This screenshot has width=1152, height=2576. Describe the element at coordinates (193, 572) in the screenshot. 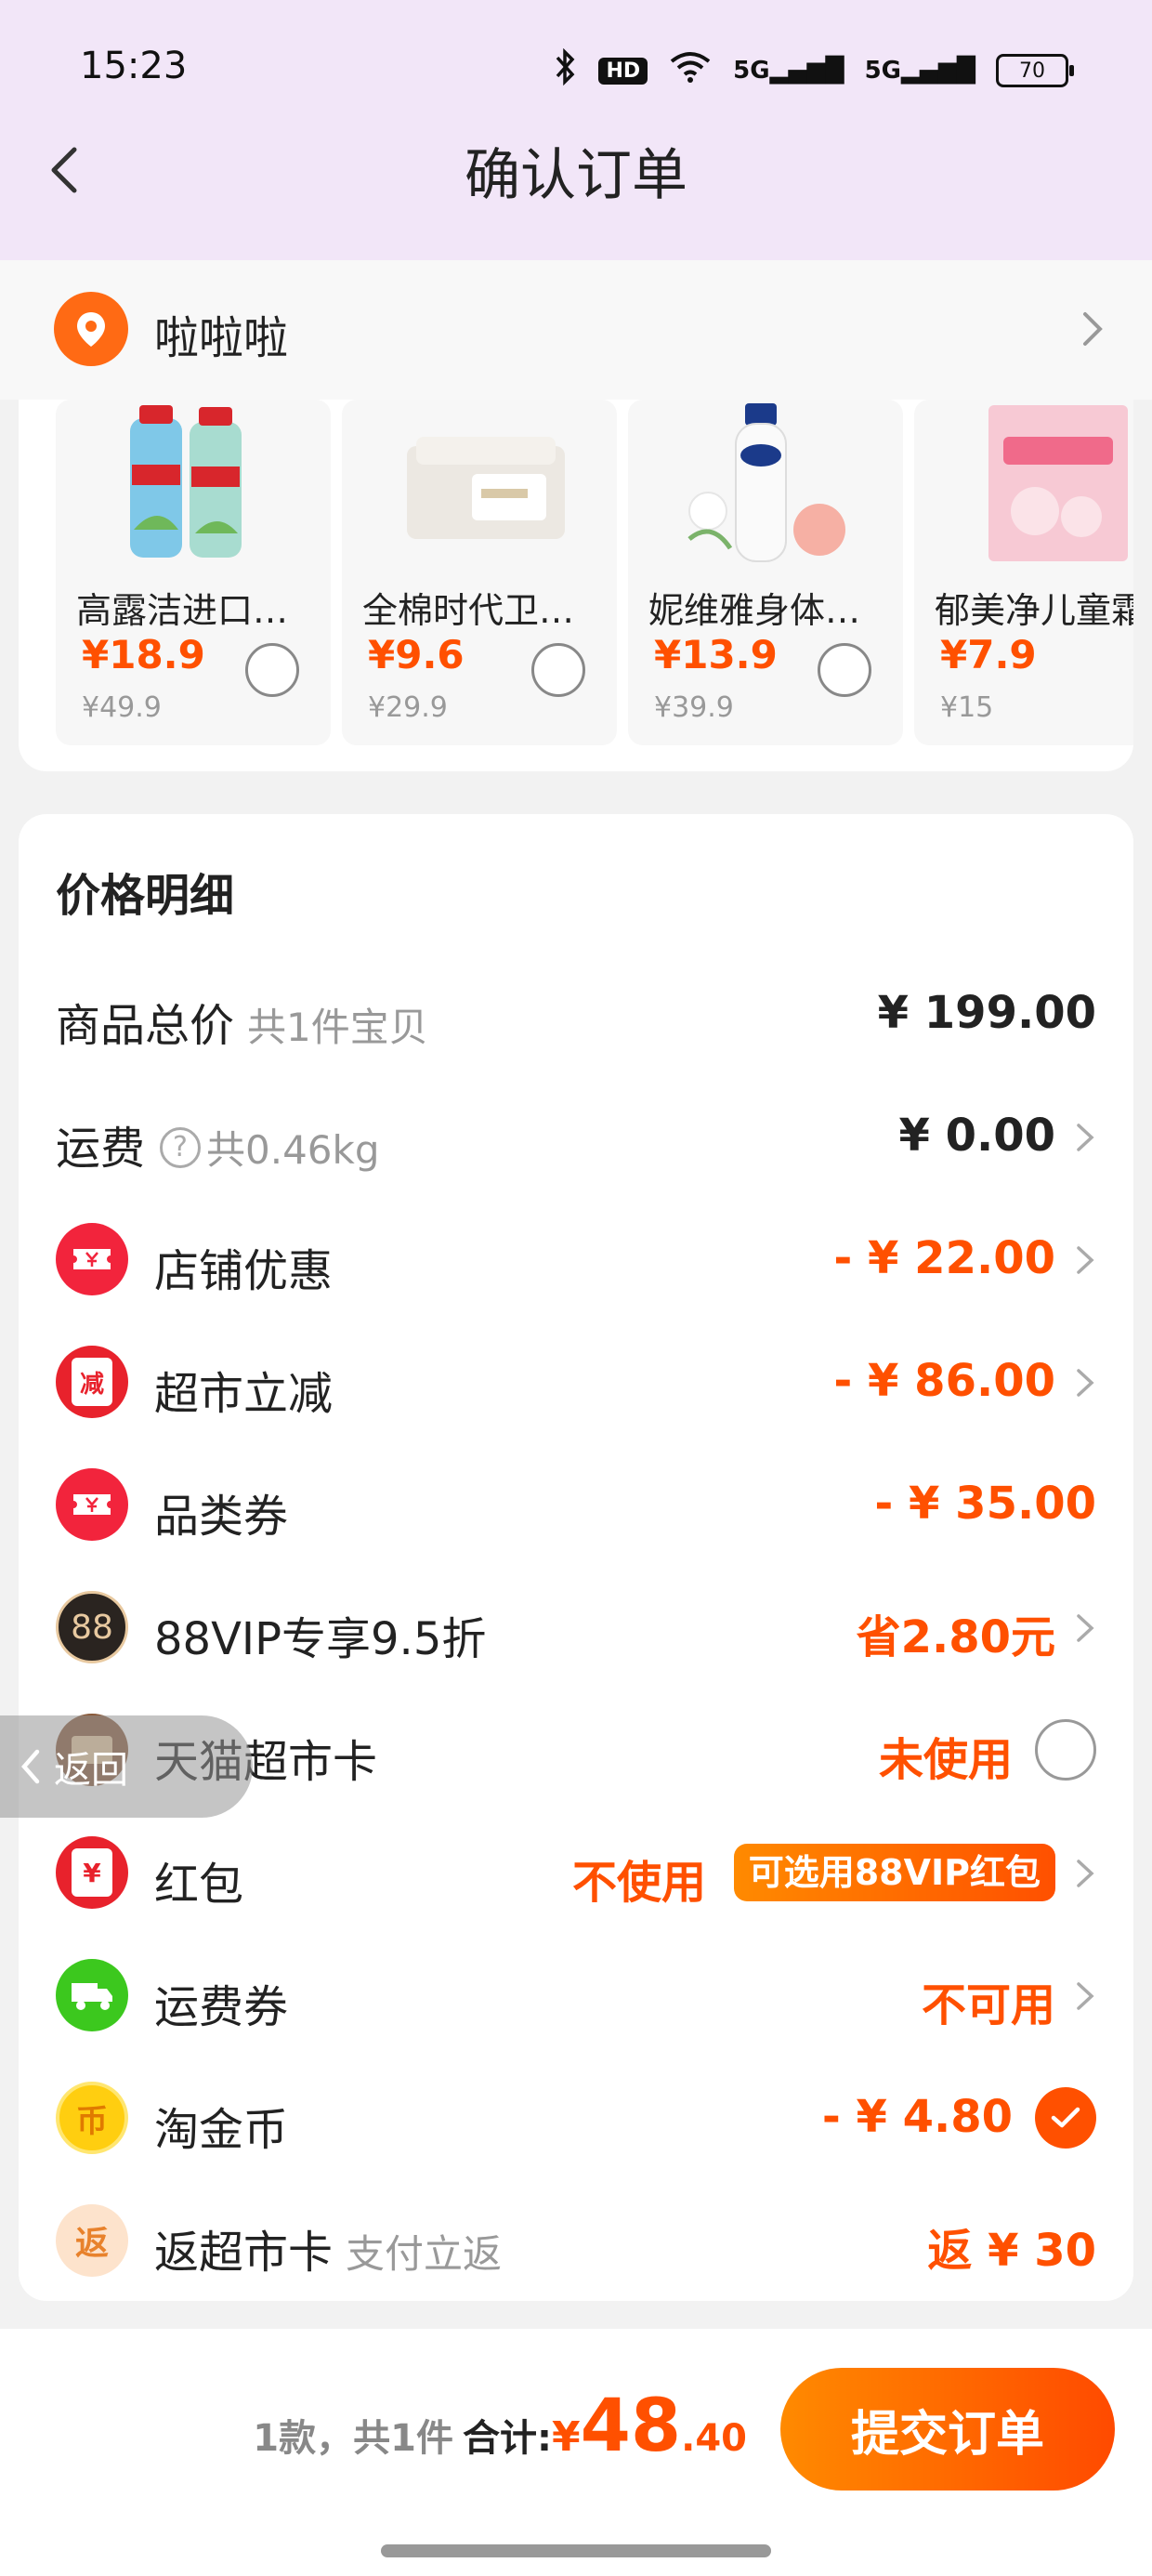

I see `product-card: 高露洁进口抑菌漱口水 ¥18.9 ¥49.9` at that location.